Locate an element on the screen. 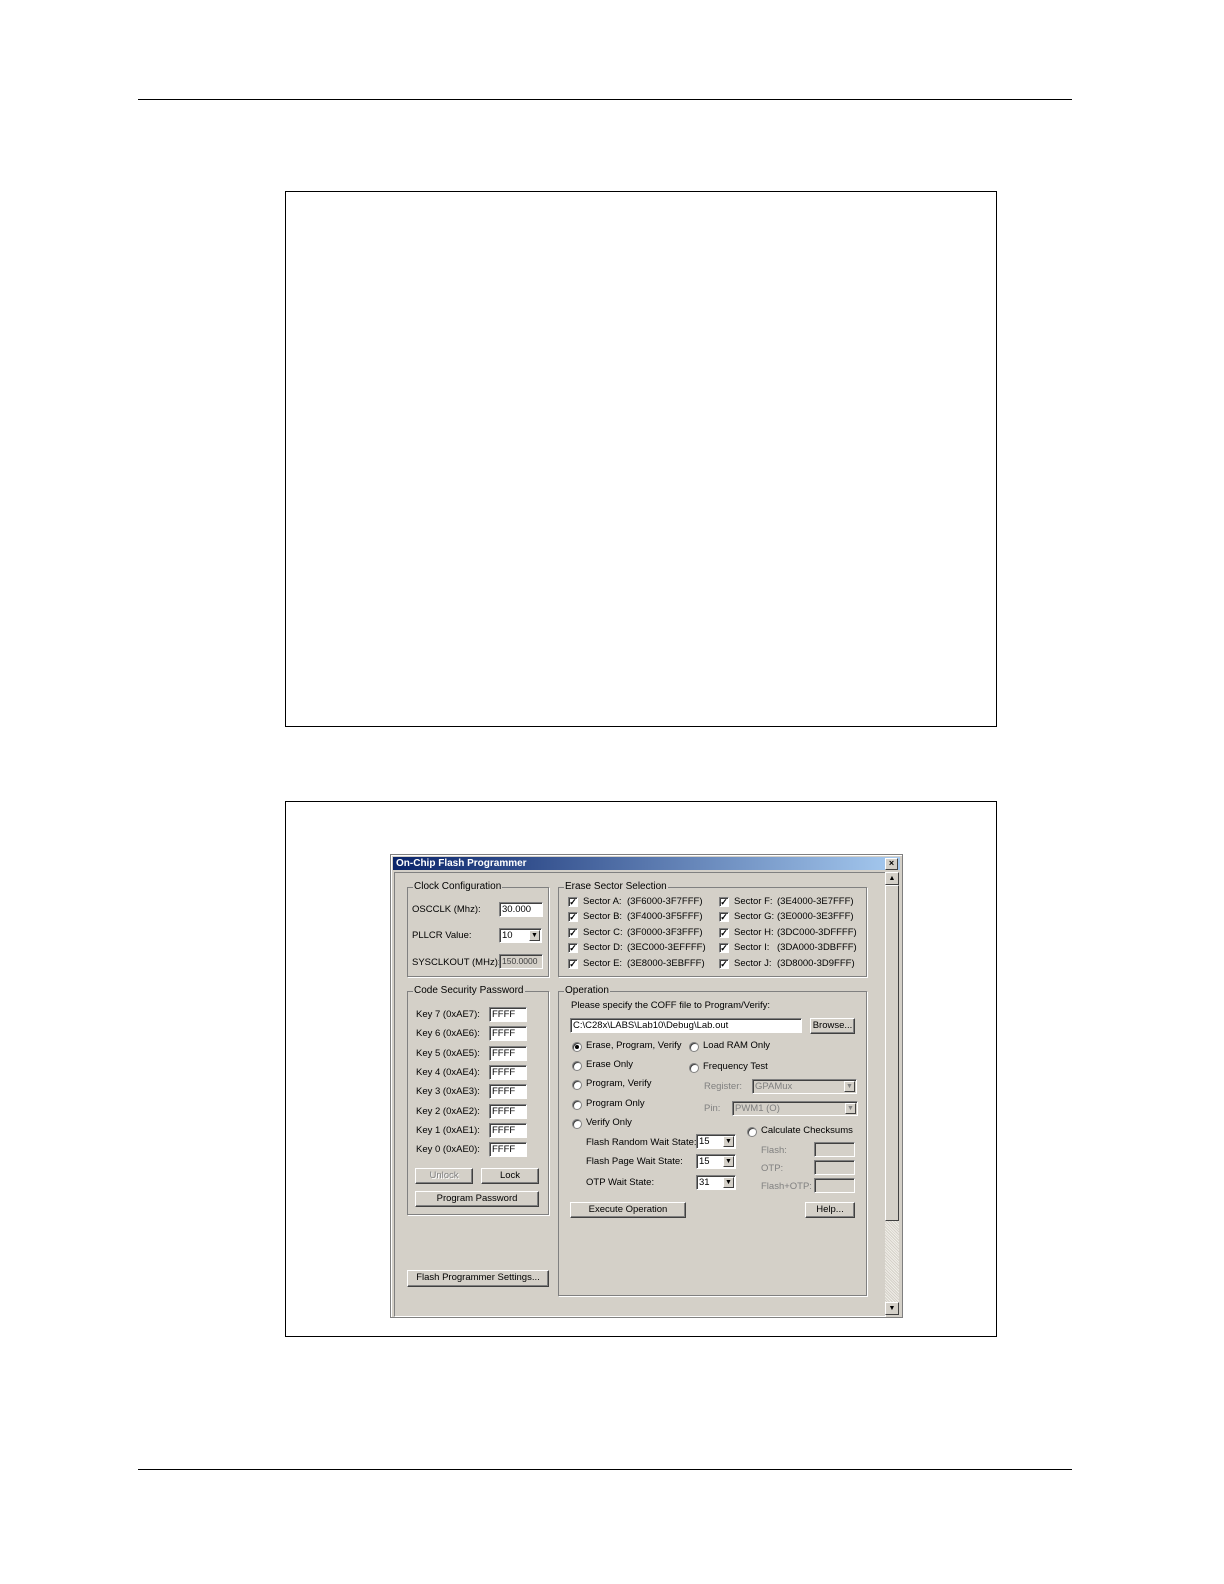 The height and width of the screenshot is (1584, 1224). random-wait-value: 15 is located at coordinates (704, 1141).